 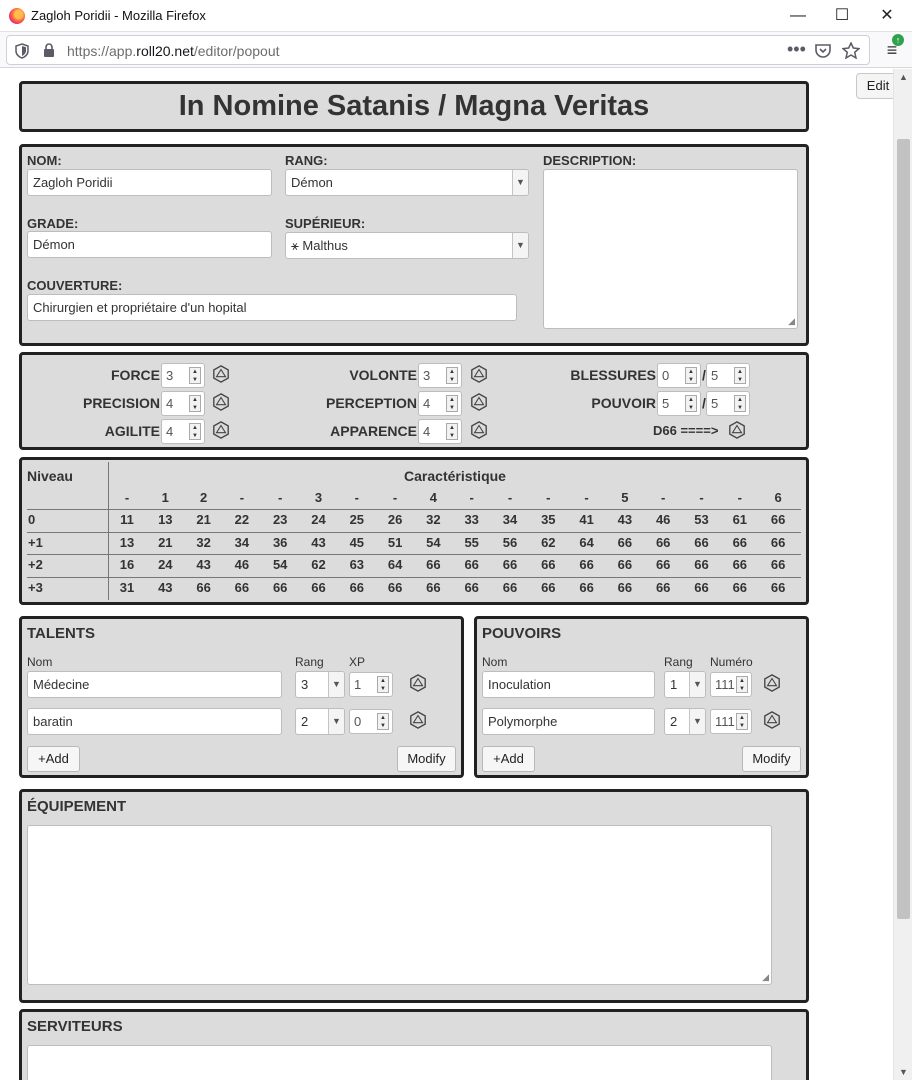 What do you see at coordinates (399, 905) in the screenshot?
I see `equipement-textarea: ◢` at bounding box center [399, 905].